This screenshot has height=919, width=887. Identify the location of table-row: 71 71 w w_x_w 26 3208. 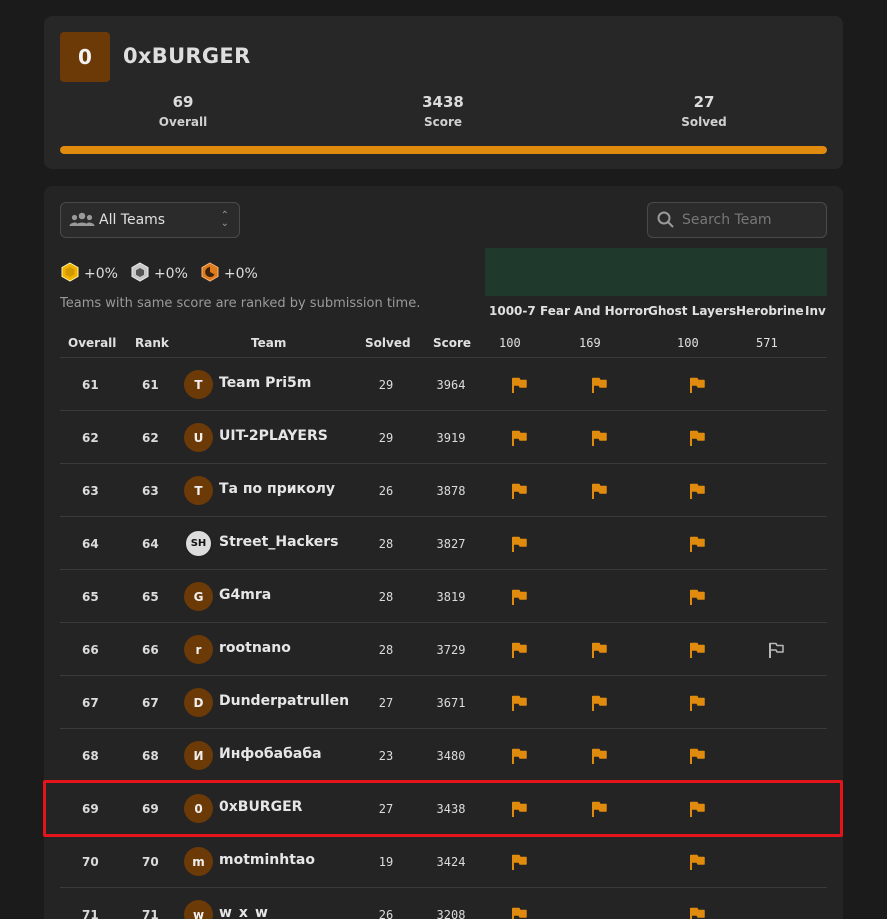
(443, 903).